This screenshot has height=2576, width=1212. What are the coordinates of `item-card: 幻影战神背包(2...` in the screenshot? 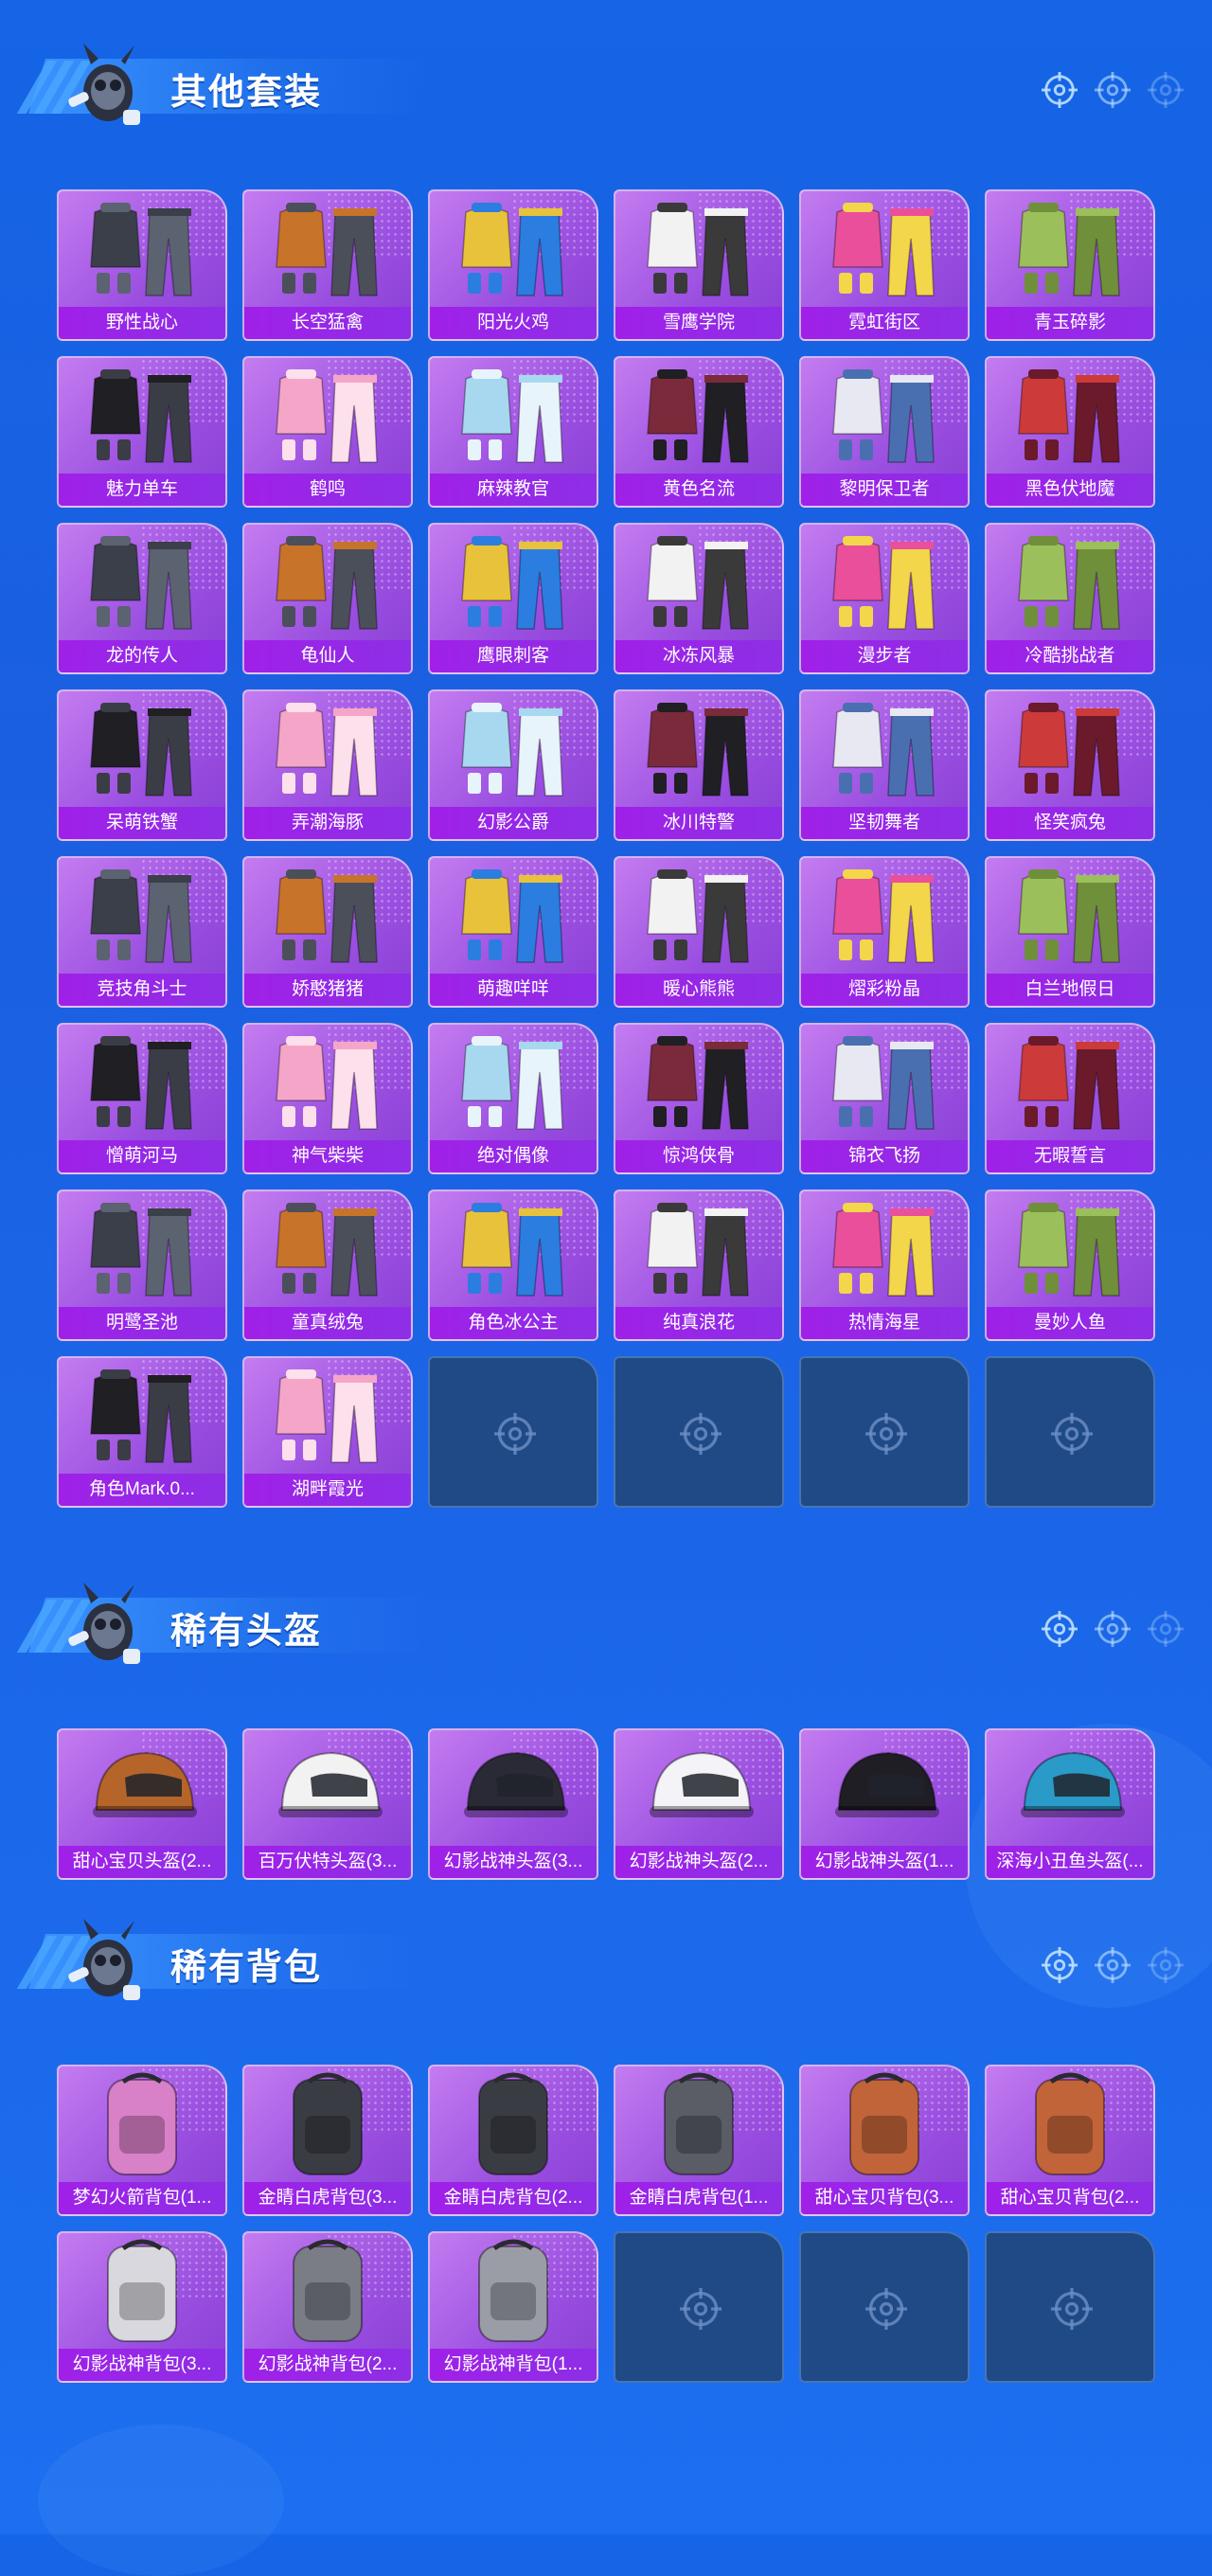 It's located at (327, 2307).